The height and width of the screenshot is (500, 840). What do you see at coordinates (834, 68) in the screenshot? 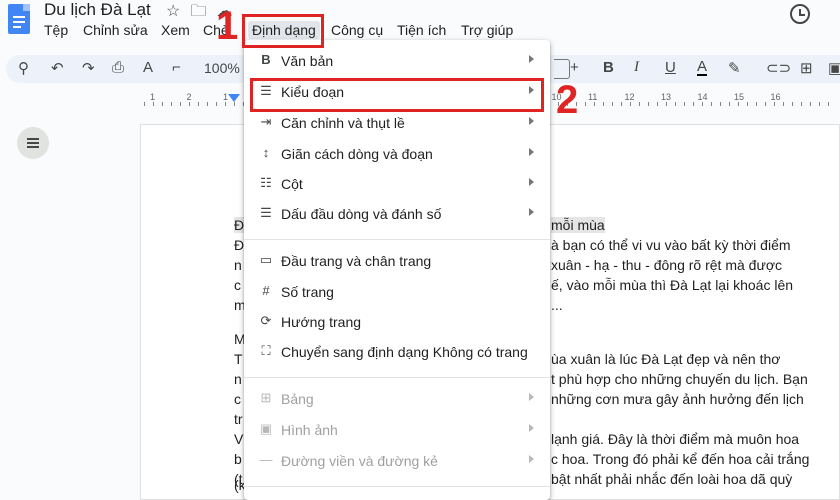
I see `image-insert-icon: ▣` at bounding box center [834, 68].